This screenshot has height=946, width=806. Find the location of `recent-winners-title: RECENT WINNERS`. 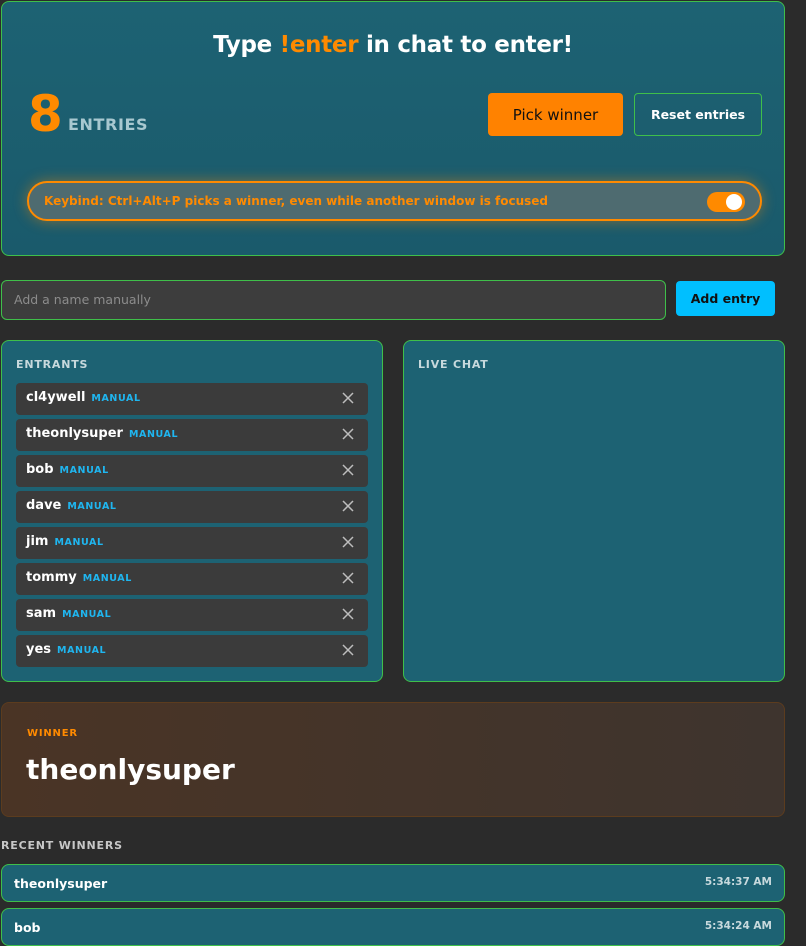

recent-winners-title: RECENT WINNERS is located at coordinates (62, 845).